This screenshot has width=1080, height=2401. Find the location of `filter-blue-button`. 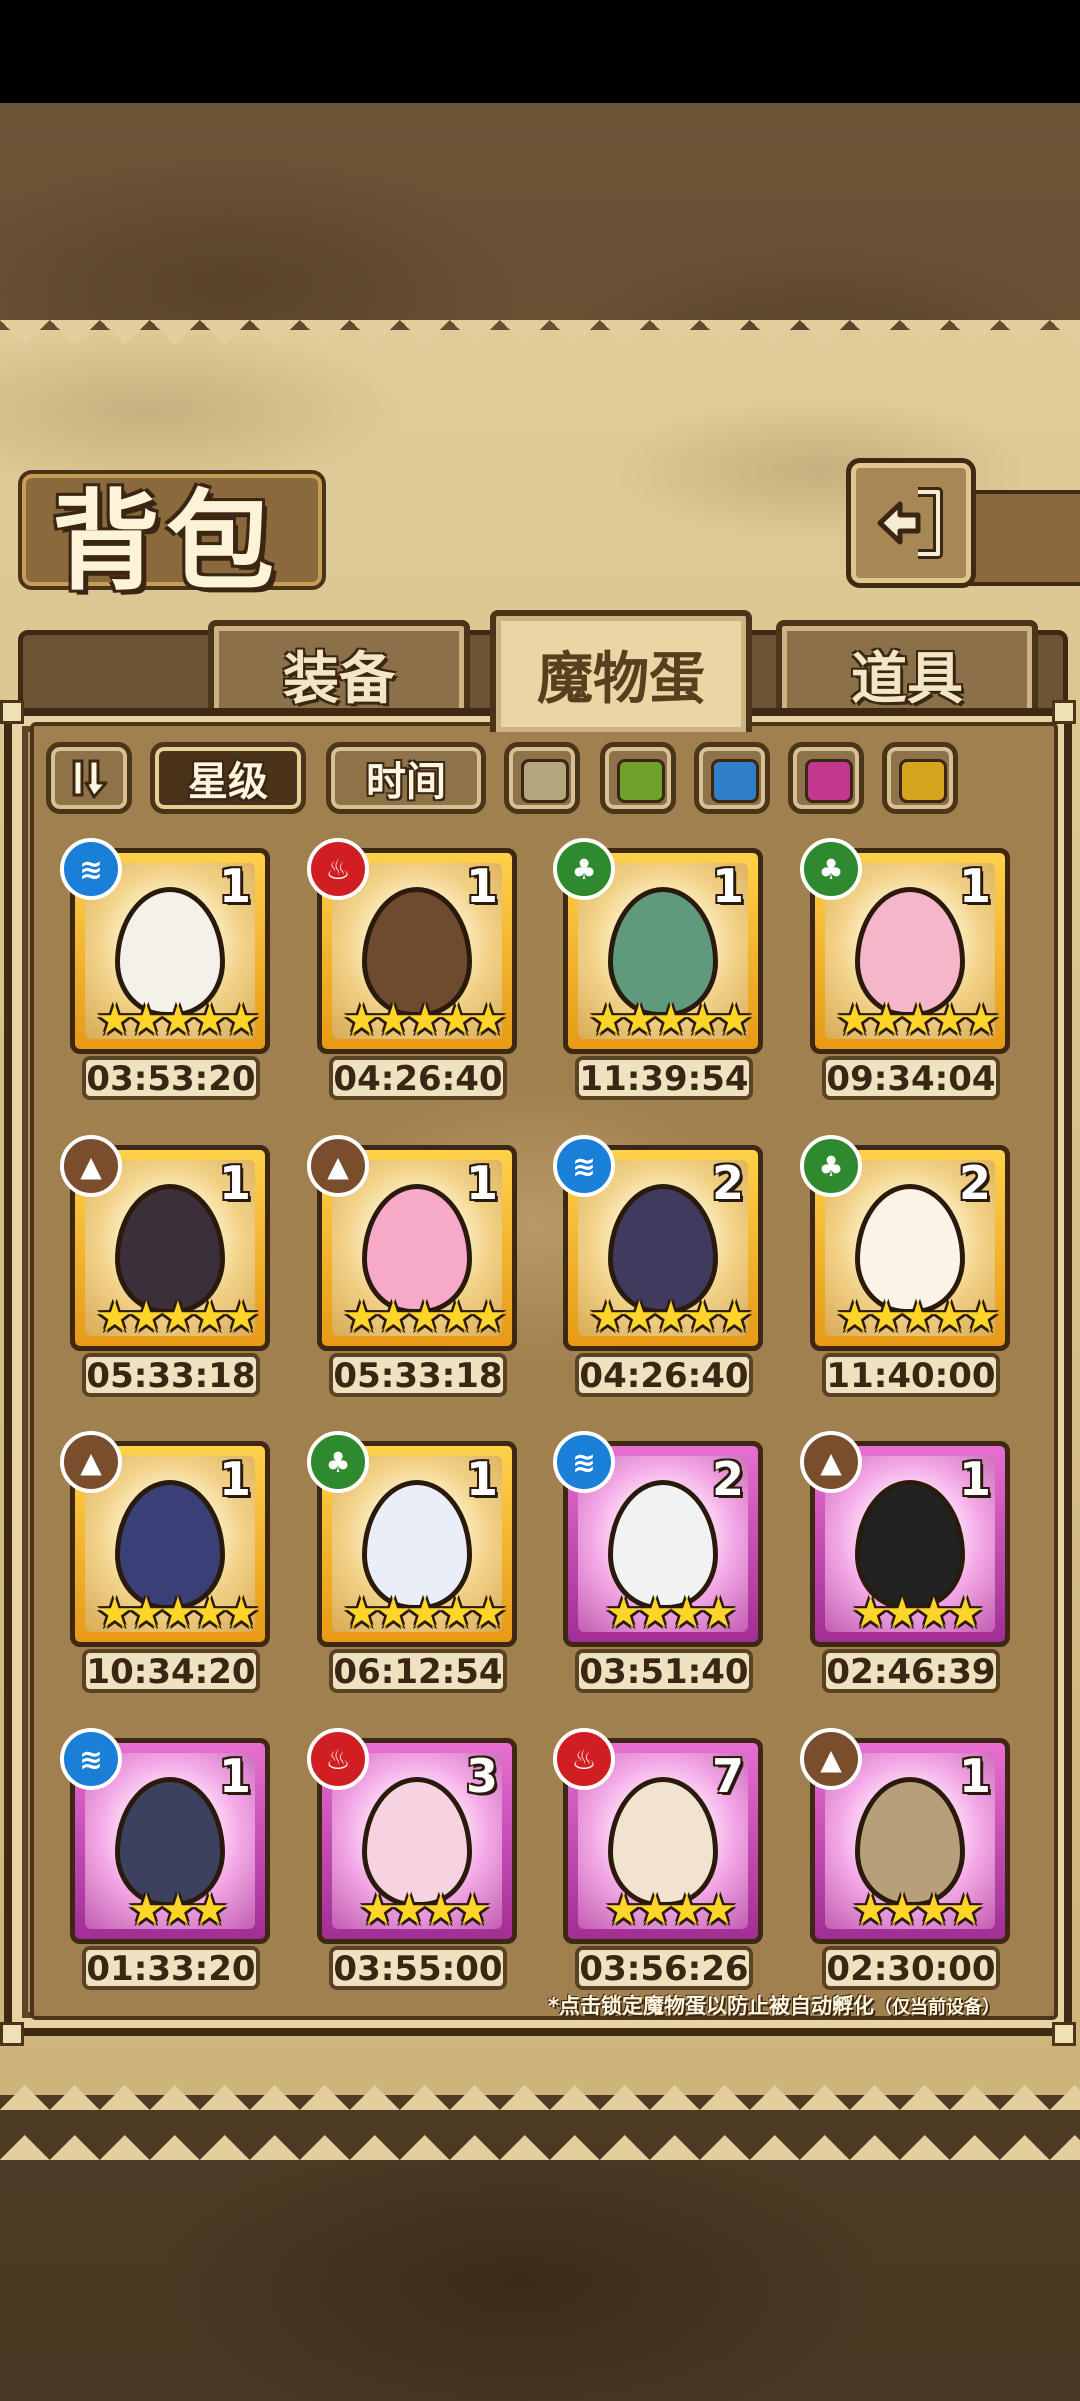

filter-blue-button is located at coordinates (732, 778).